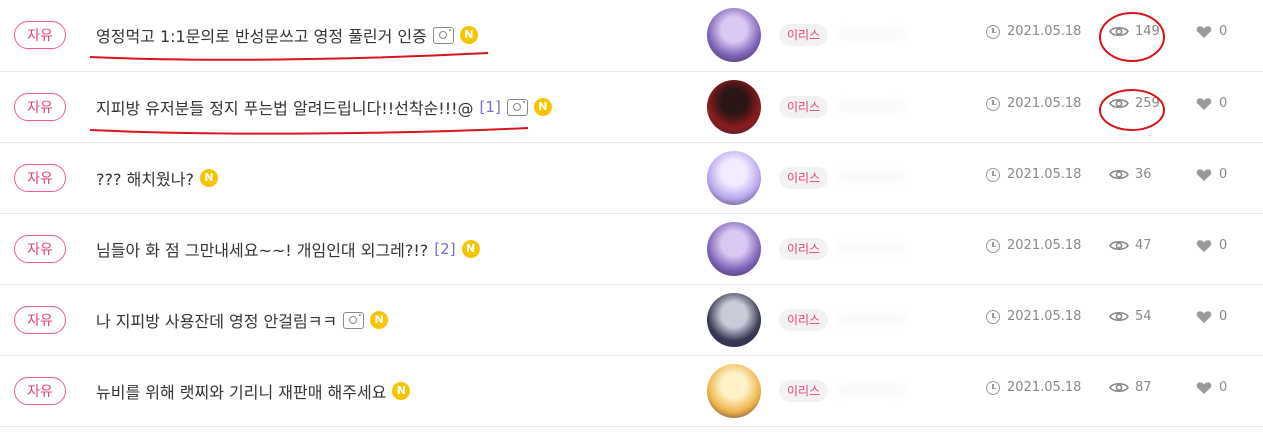 This screenshot has width=1263, height=433. I want to click on views-text: 47, so click(1143, 245).